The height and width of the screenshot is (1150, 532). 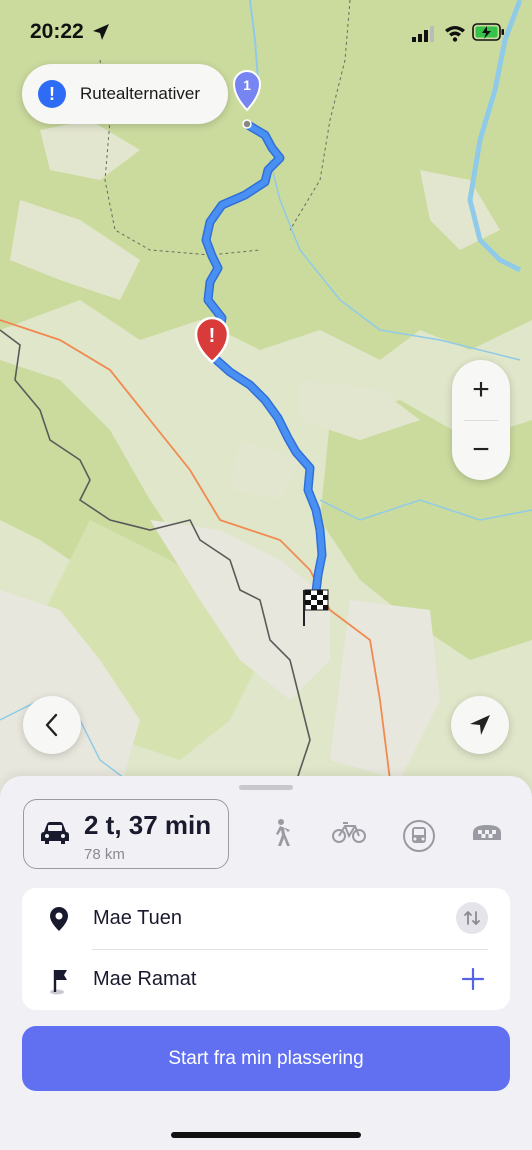 What do you see at coordinates (280, 833) in the screenshot?
I see `walk-icon` at bounding box center [280, 833].